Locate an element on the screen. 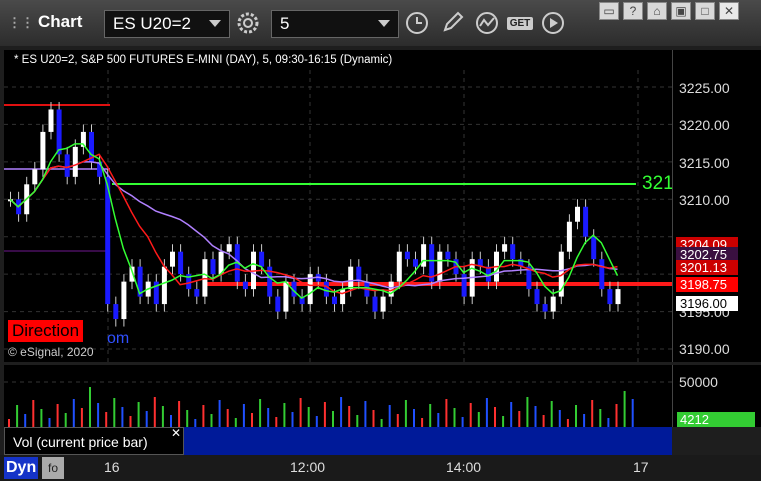 Image resolution: width=761 pixels, height=481 pixels. minimize-icon: ▭ is located at coordinates (609, 11).